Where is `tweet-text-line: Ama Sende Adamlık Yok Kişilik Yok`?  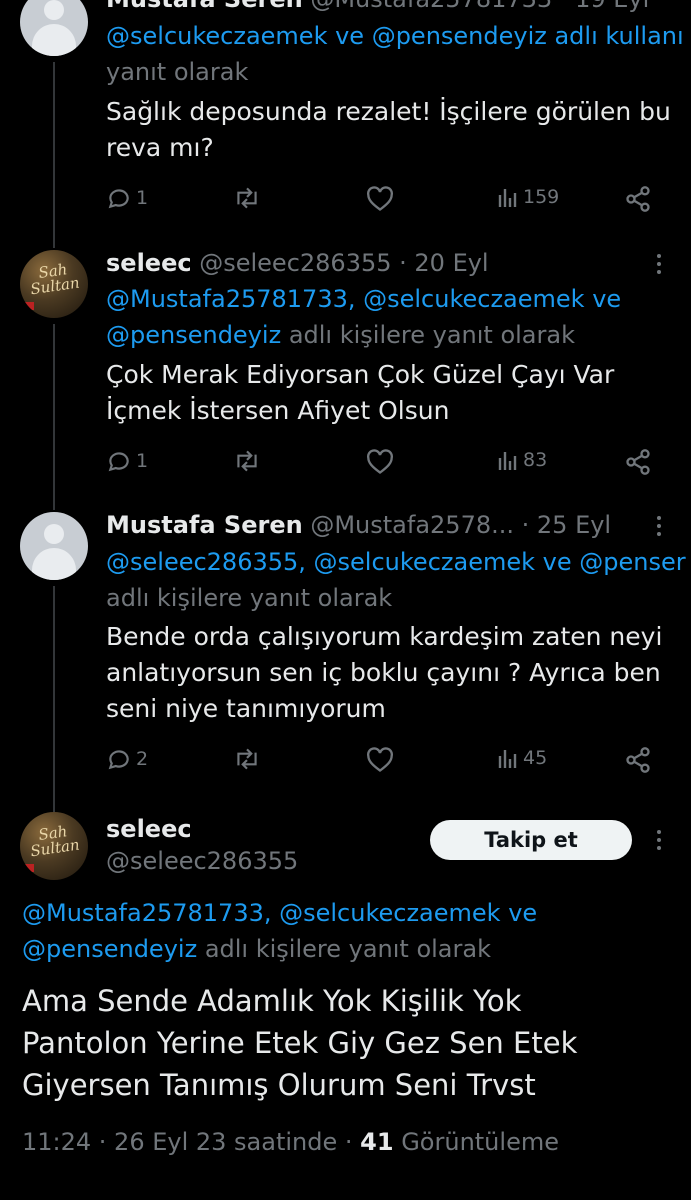
tweet-text-line: Ama Sende Adamlık Yok Kişilik Yok is located at coordinates (272, 1001).